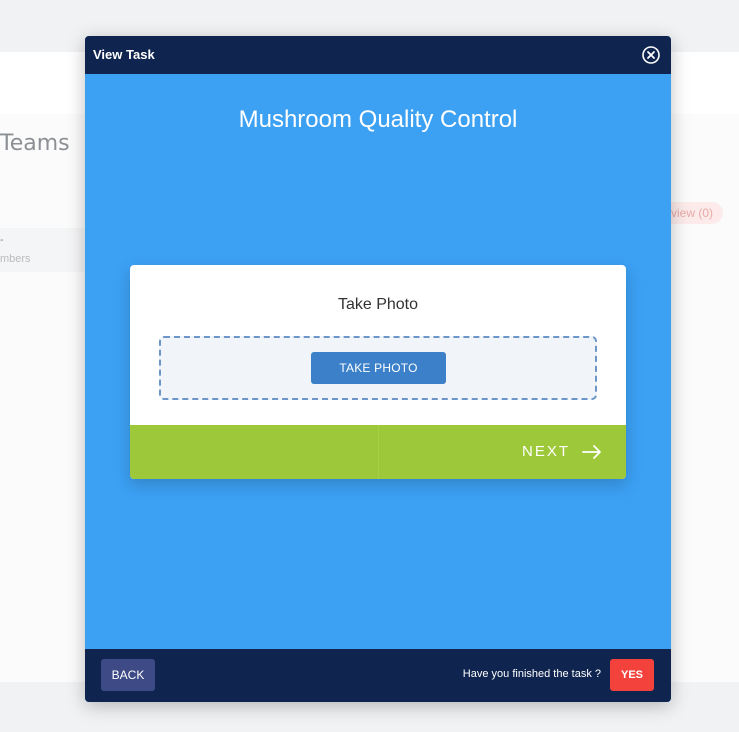  Describe the element at coordinates (35, 143) in the screenshot. I see `background-section-title: Teams` at that location.